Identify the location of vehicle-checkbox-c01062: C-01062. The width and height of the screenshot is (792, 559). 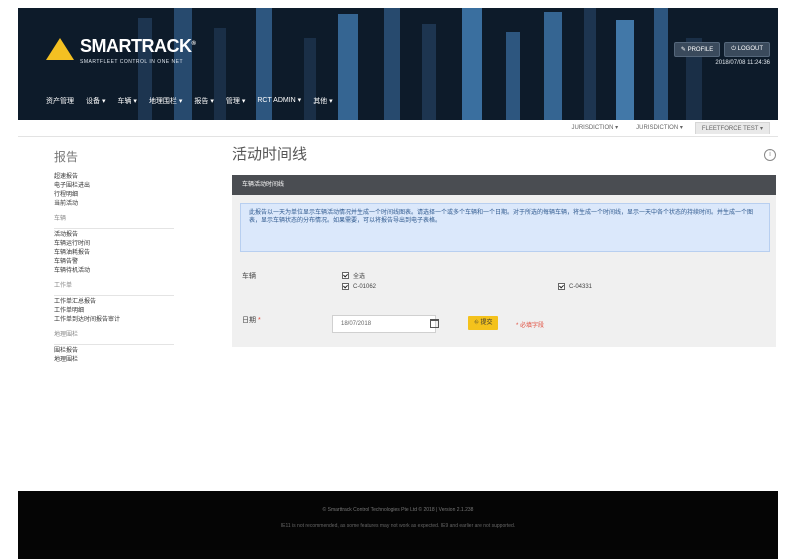
(359, 286).